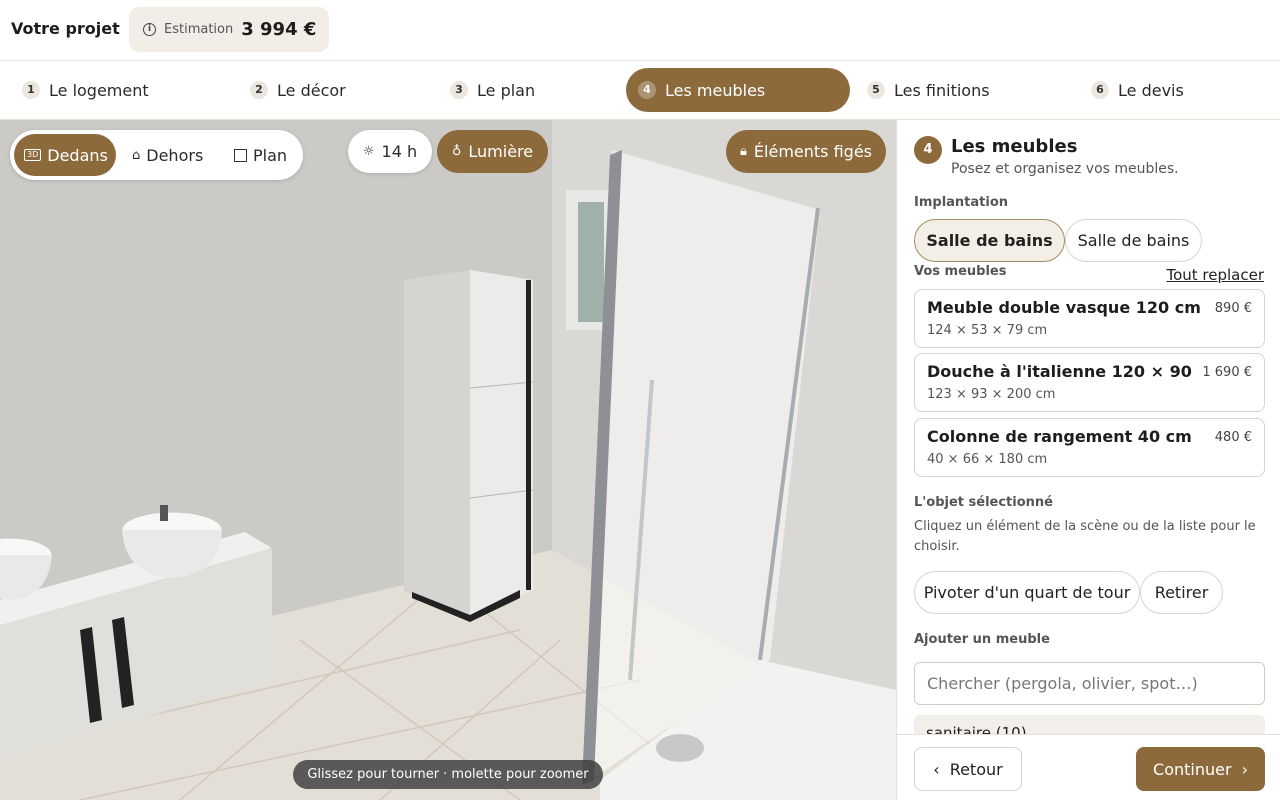 This screenshot has width=1280, height=800. What do you see at coordinates (136, 155) in the screenshot?
I see `house-icon: ⌂` at bounding box center [136, 155].